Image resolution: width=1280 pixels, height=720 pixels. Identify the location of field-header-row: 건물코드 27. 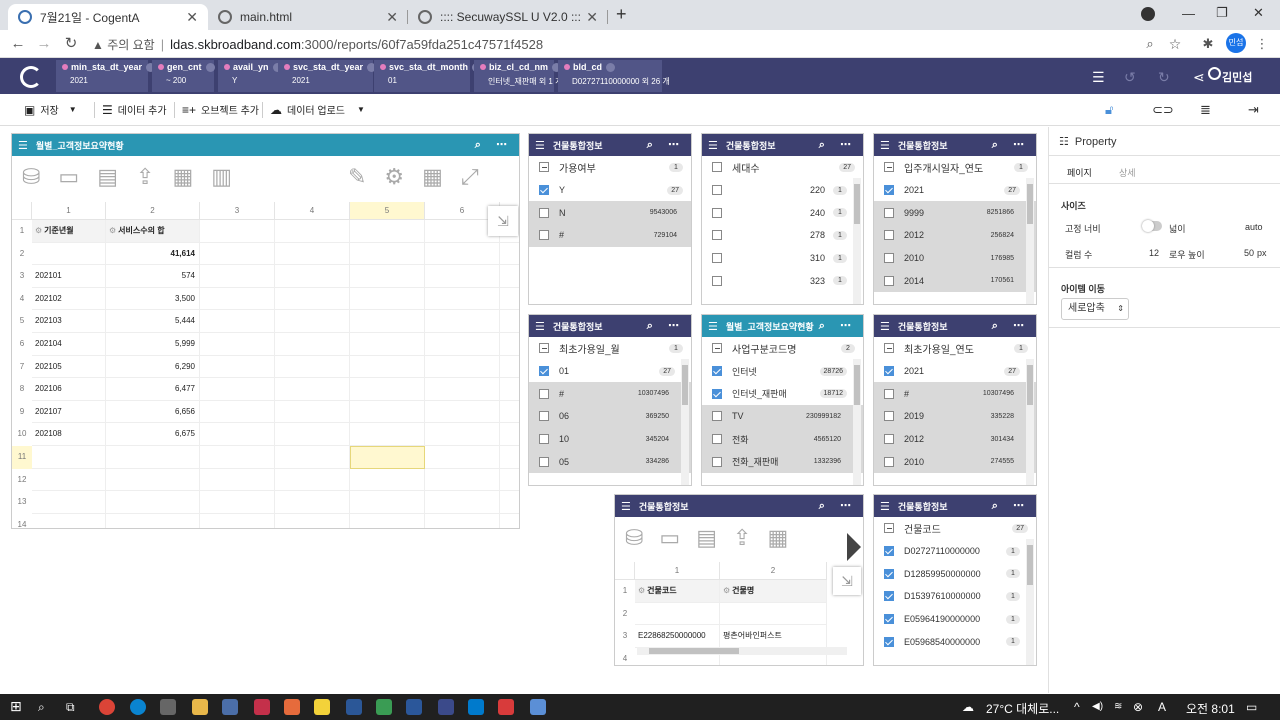
(955, 528).